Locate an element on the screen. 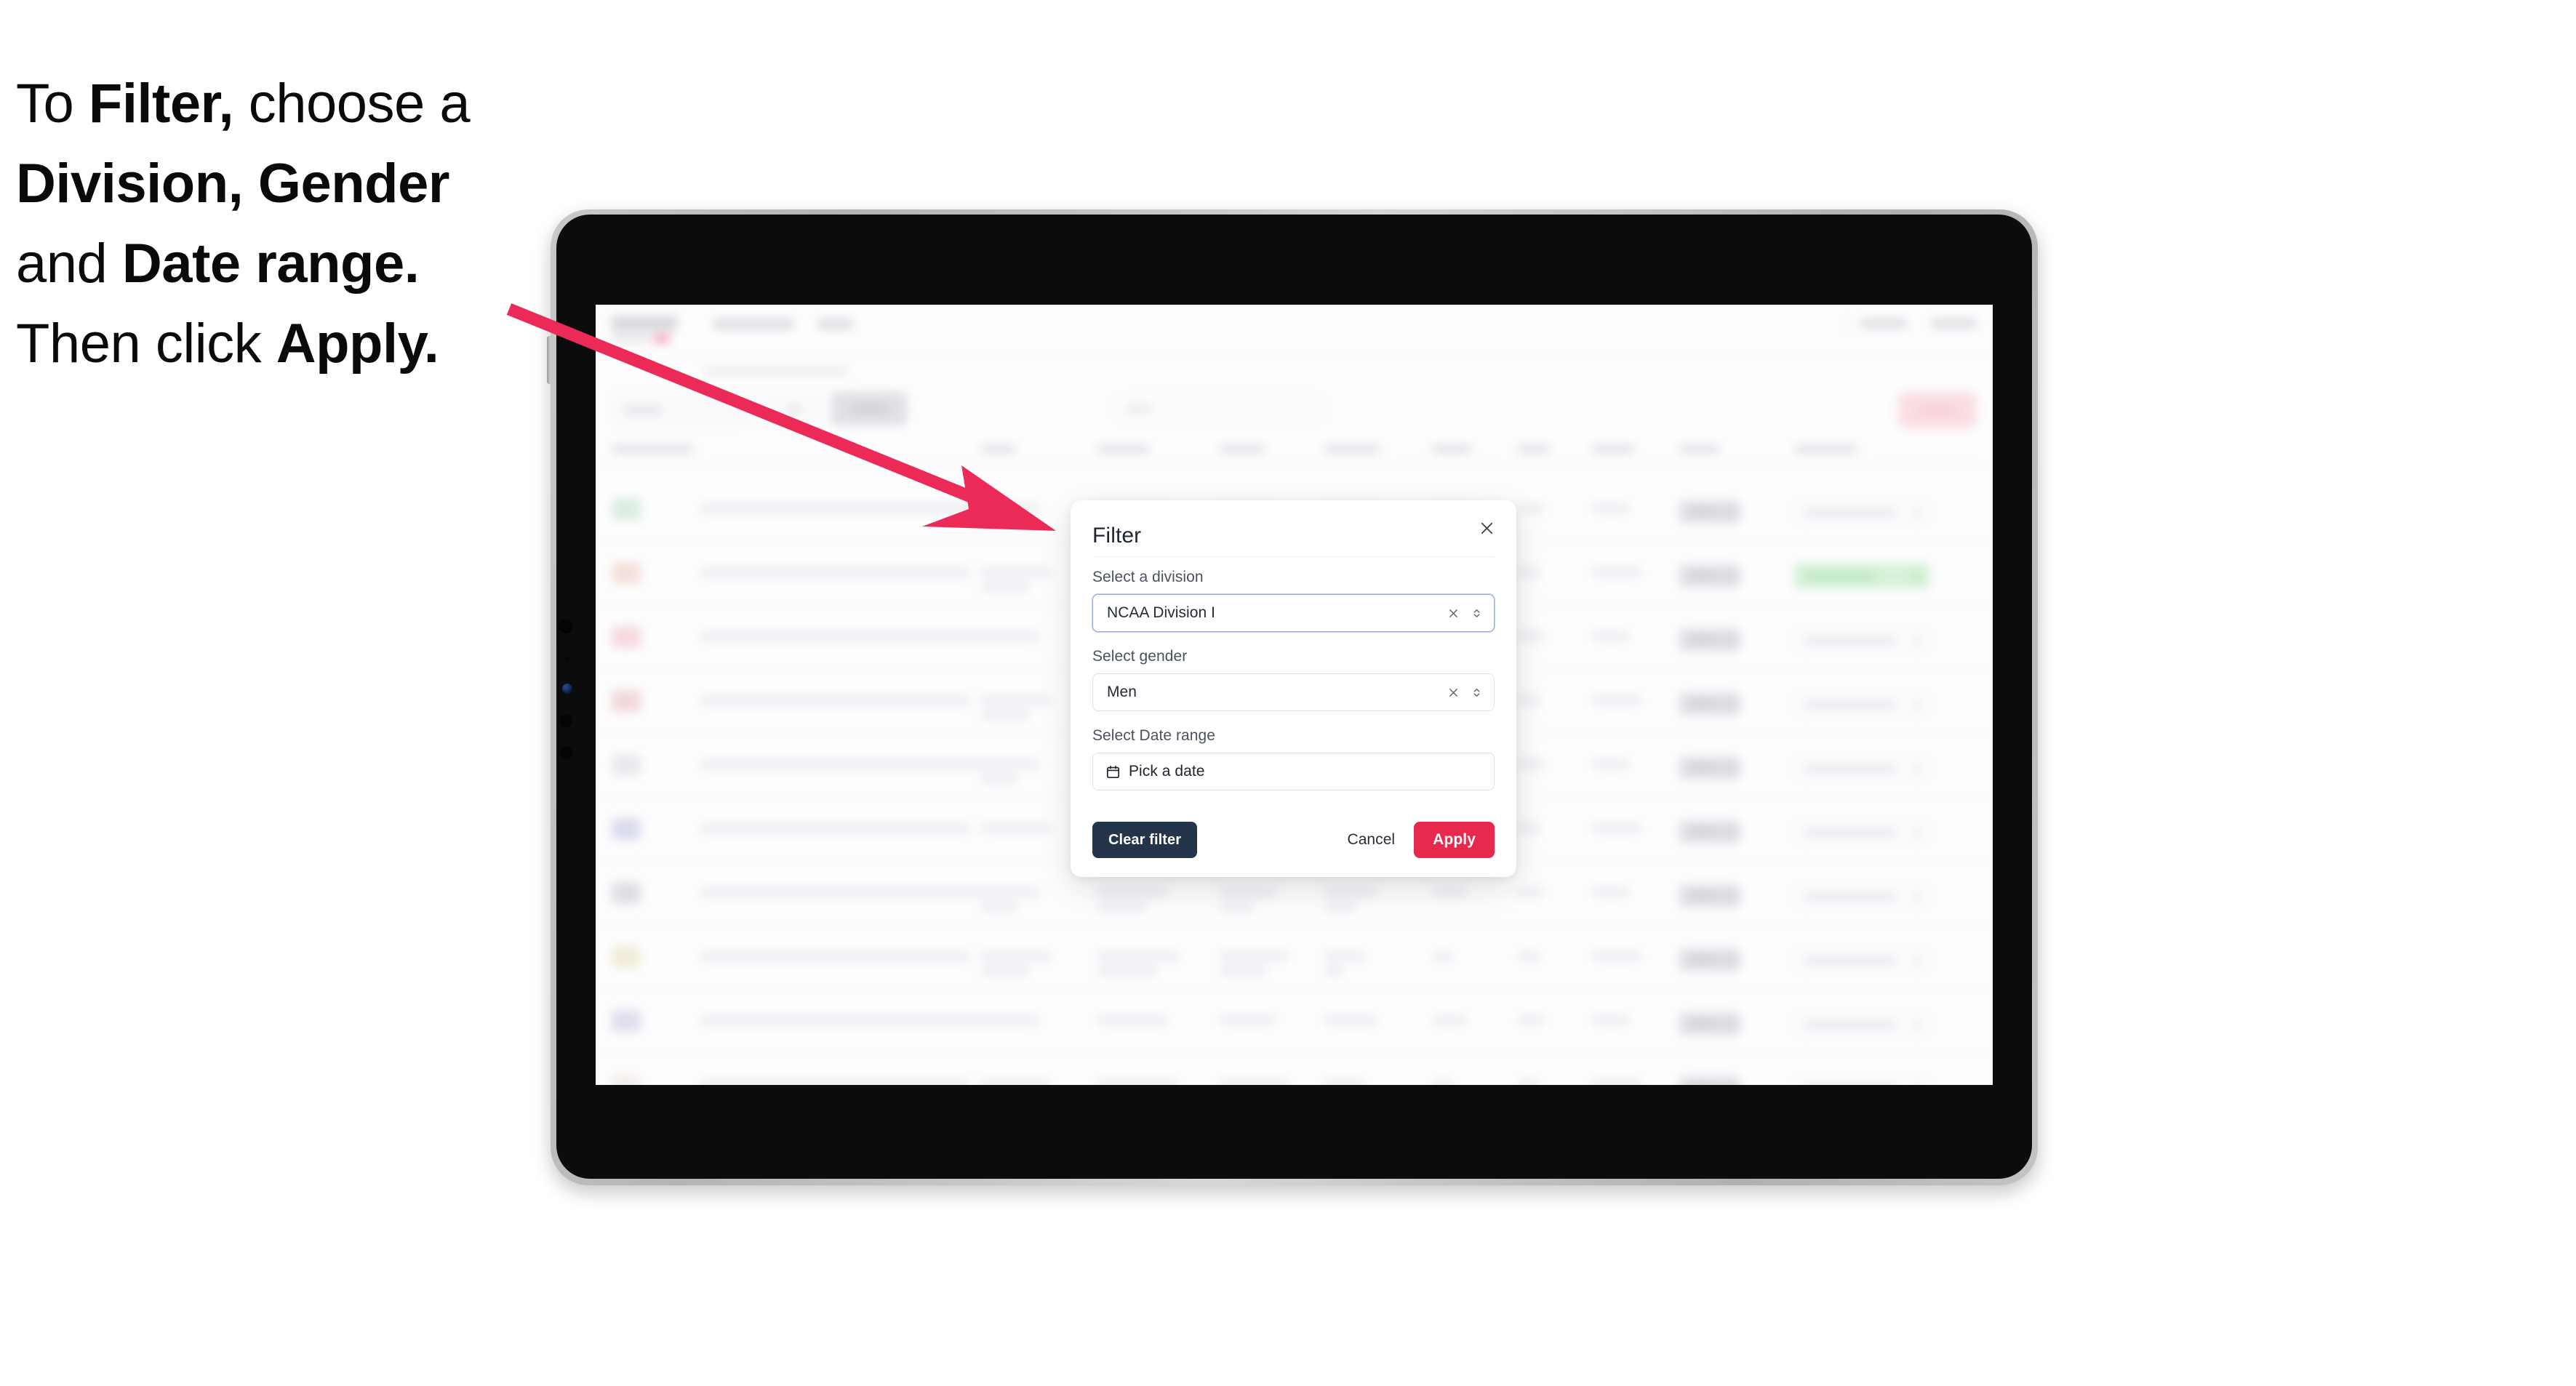 This screenshot has height=1386, width=2576. caption-line-3: and Date range. is located at coordinates (292, 264).